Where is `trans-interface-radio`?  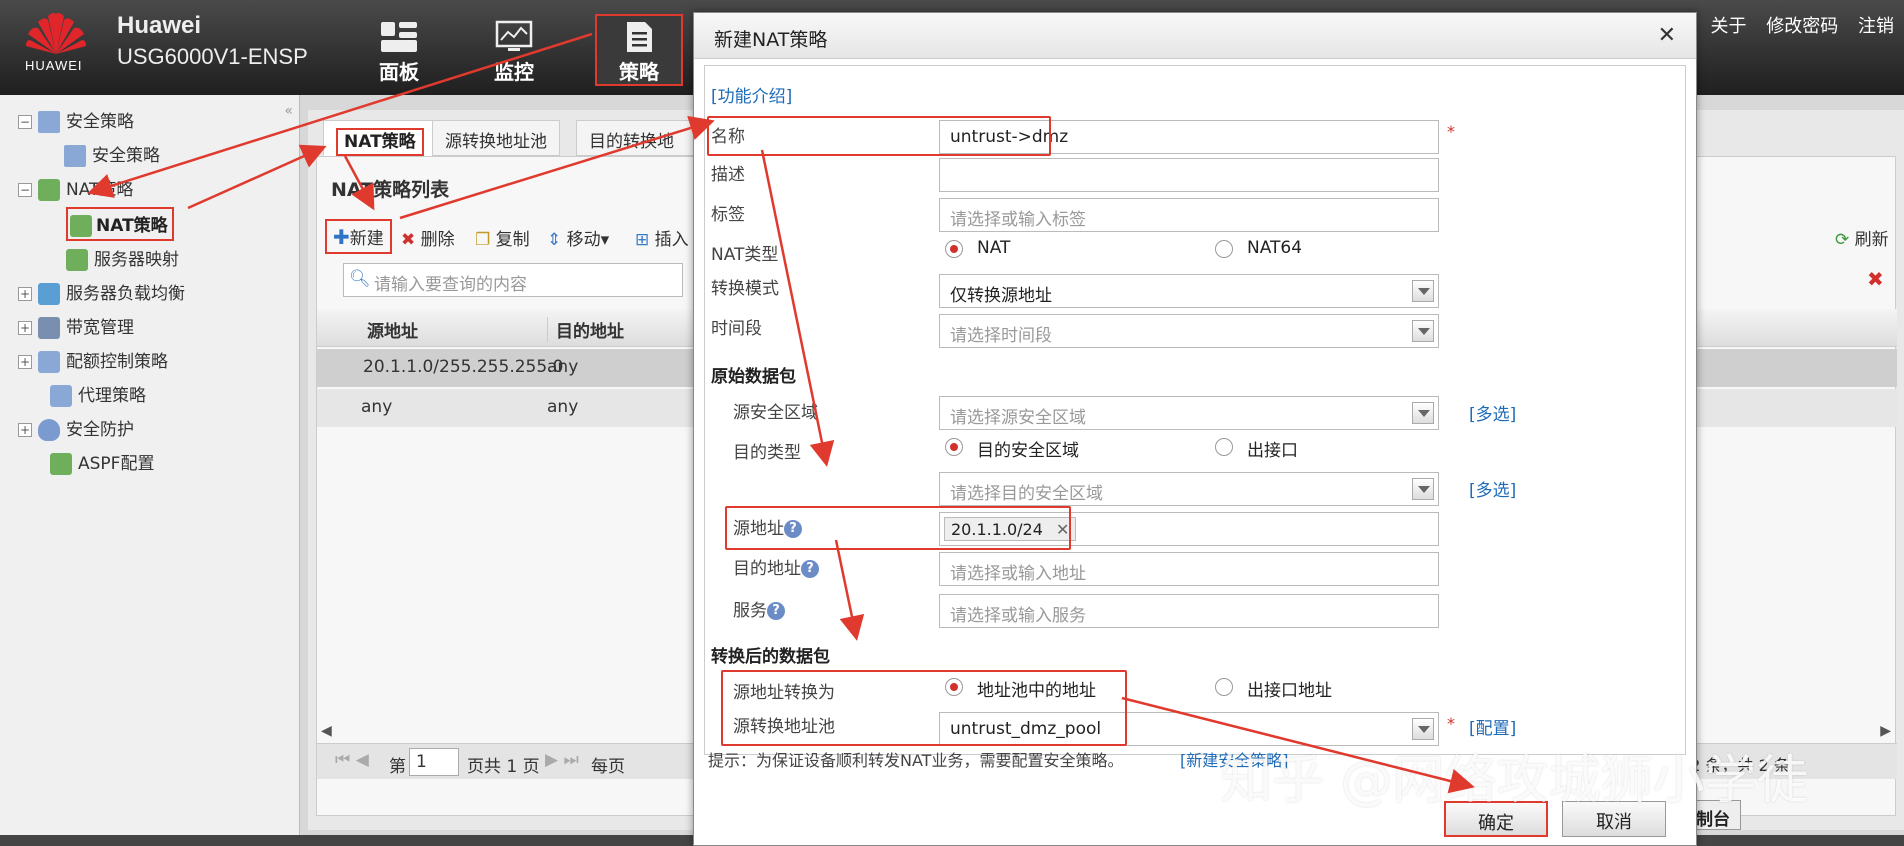 trans-interface-radio is located at coordinates (1224, 687).